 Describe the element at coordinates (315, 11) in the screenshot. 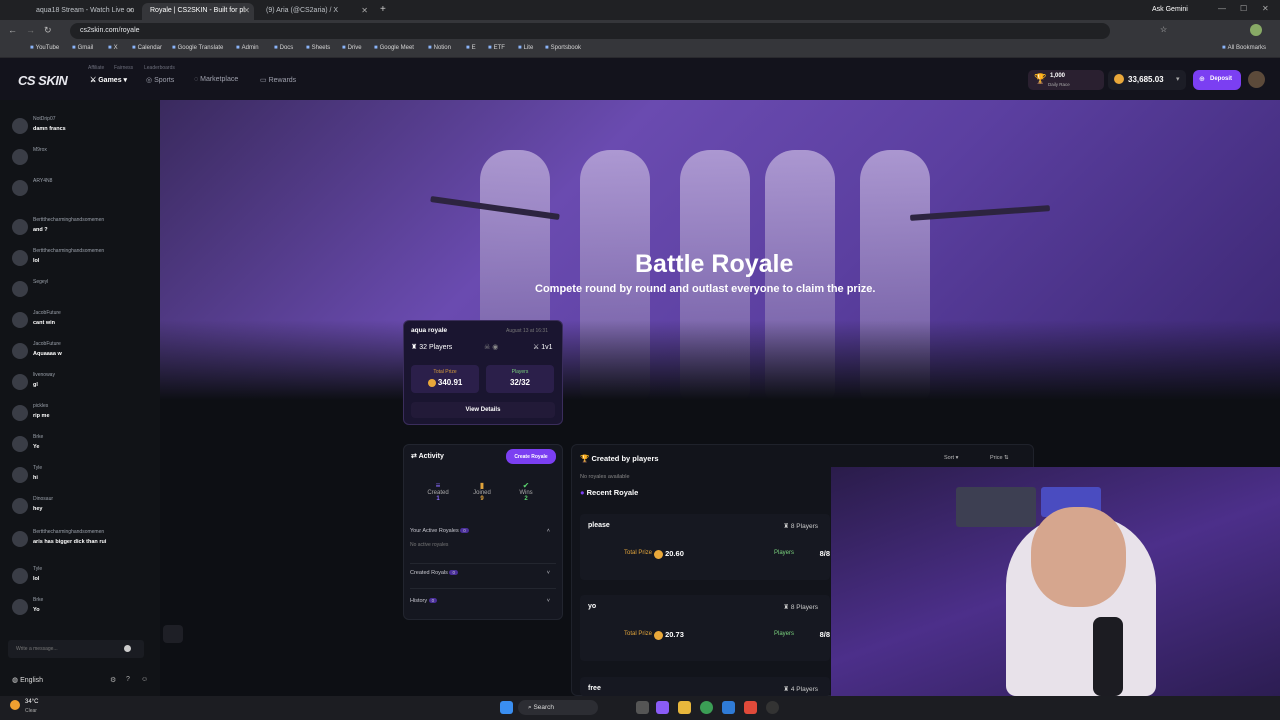

I see `tab-twitter: (9) Aria (@CS2aria) / X ✕` at that location.